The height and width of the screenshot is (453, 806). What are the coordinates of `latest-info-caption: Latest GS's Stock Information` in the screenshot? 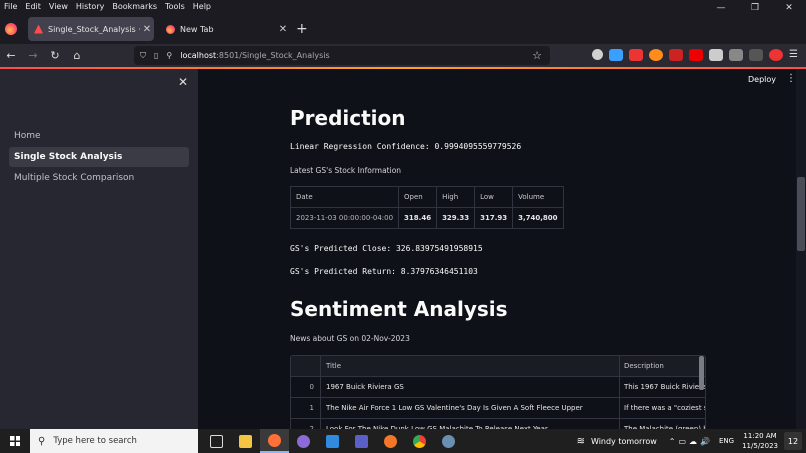 It's located at (346, 170).